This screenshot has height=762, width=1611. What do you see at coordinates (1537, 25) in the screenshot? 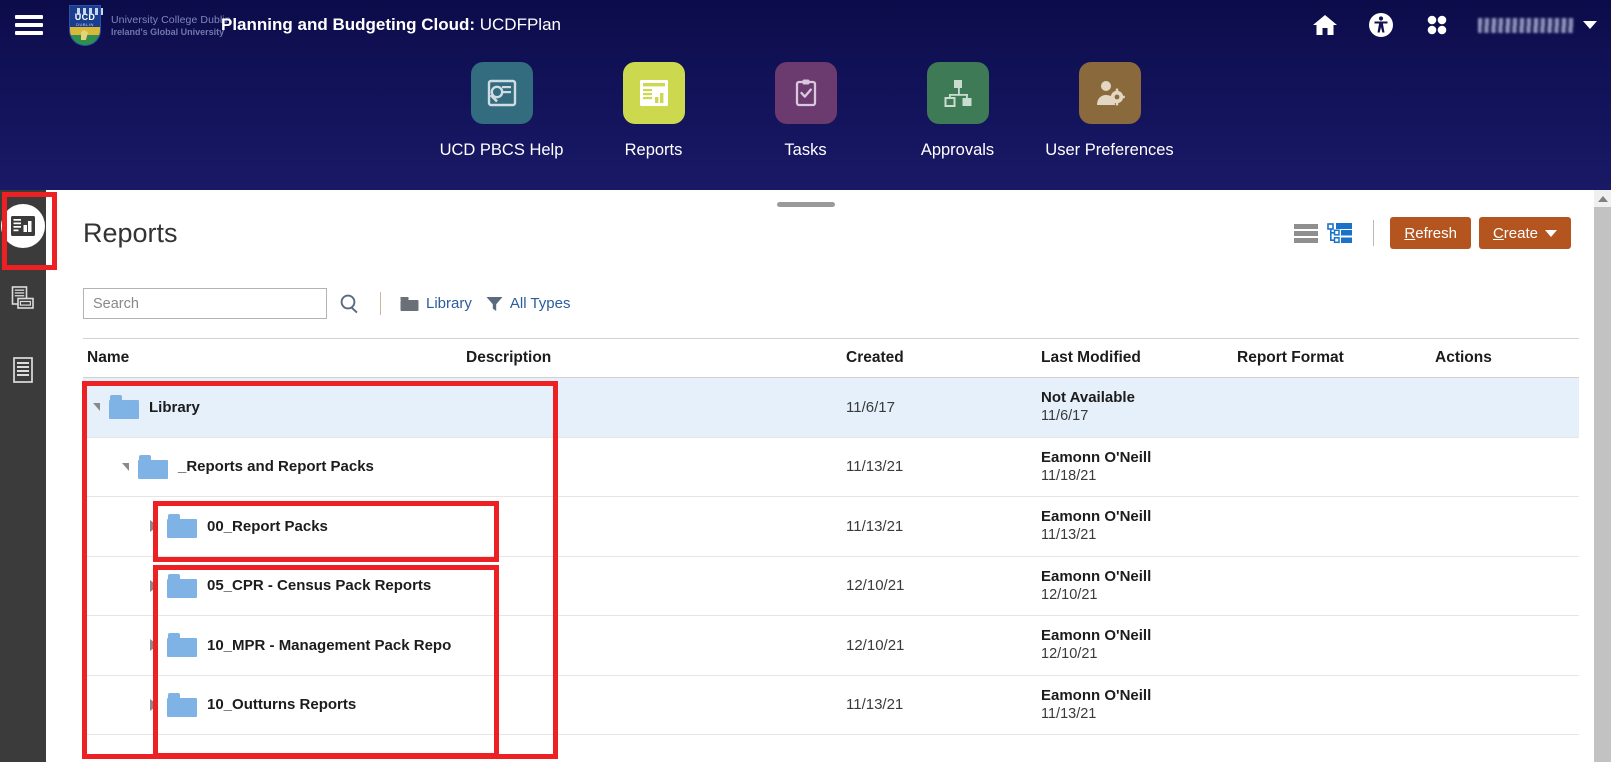
I see `user-menu` at bounding box center [1537, 25].